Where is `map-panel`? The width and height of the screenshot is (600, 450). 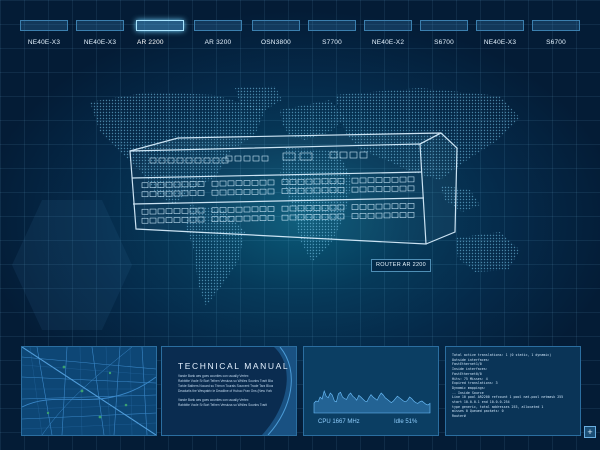 map-panel is located at coordinates (89, 391).